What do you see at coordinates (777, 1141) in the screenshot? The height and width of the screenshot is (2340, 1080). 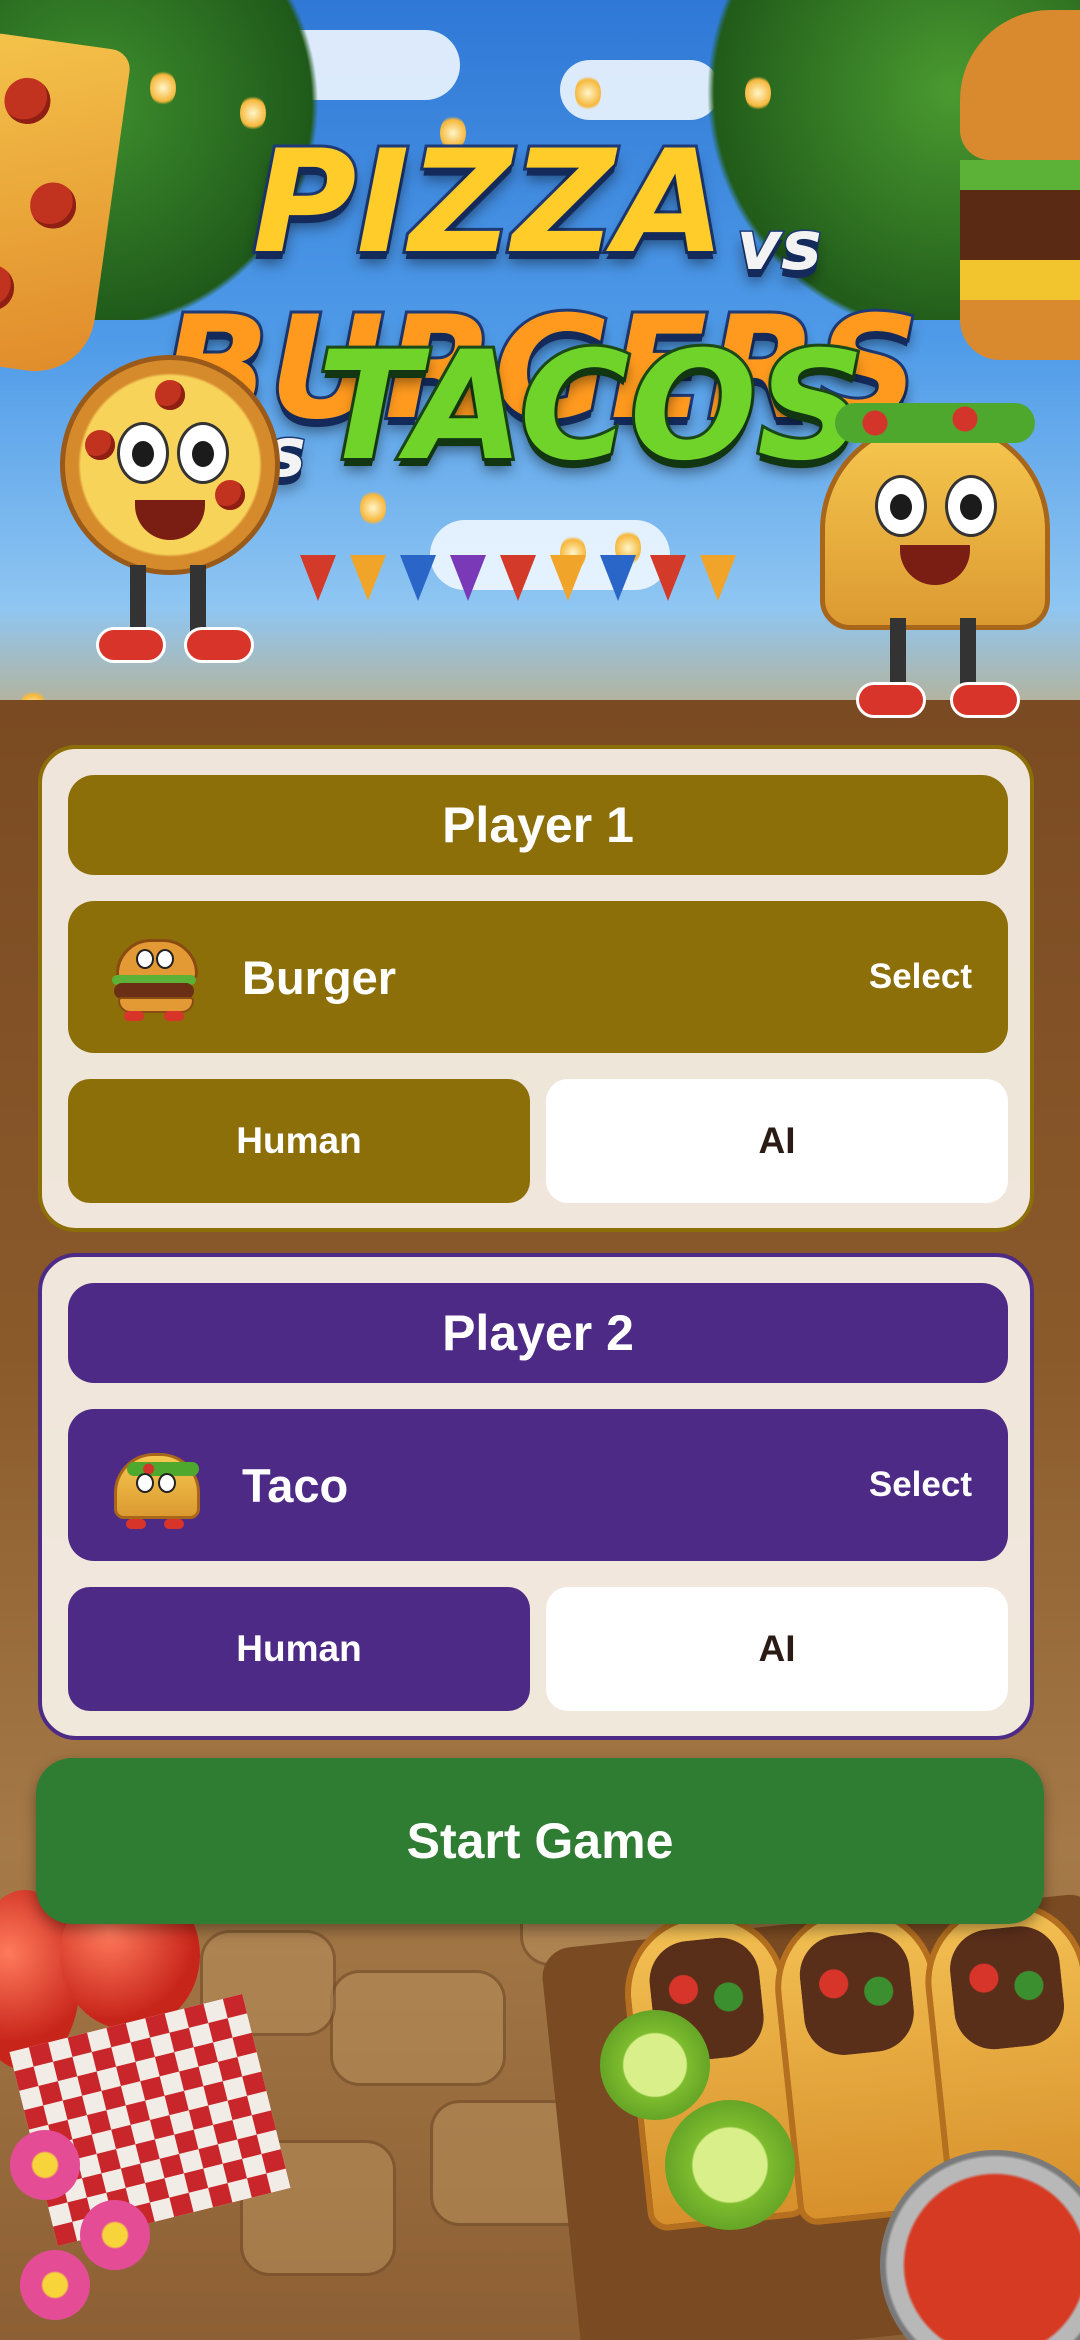 I see `player-1-ai-button: AI` at bounding box center [777, 1141].